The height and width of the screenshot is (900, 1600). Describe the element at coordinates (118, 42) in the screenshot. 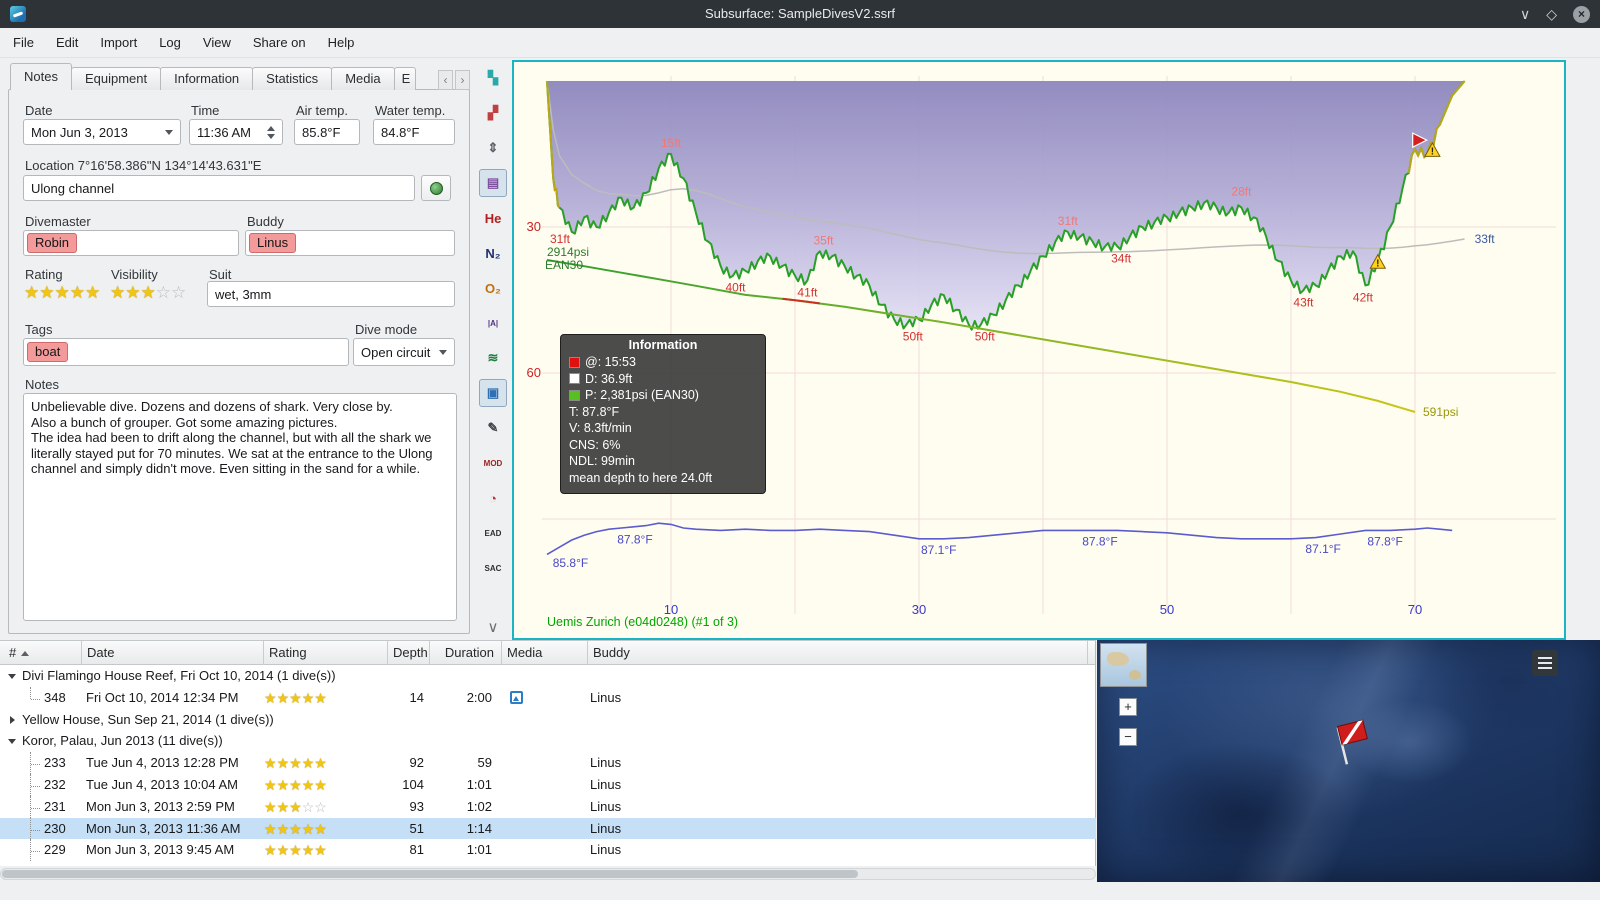

I see `menu-import: Import` at that location.